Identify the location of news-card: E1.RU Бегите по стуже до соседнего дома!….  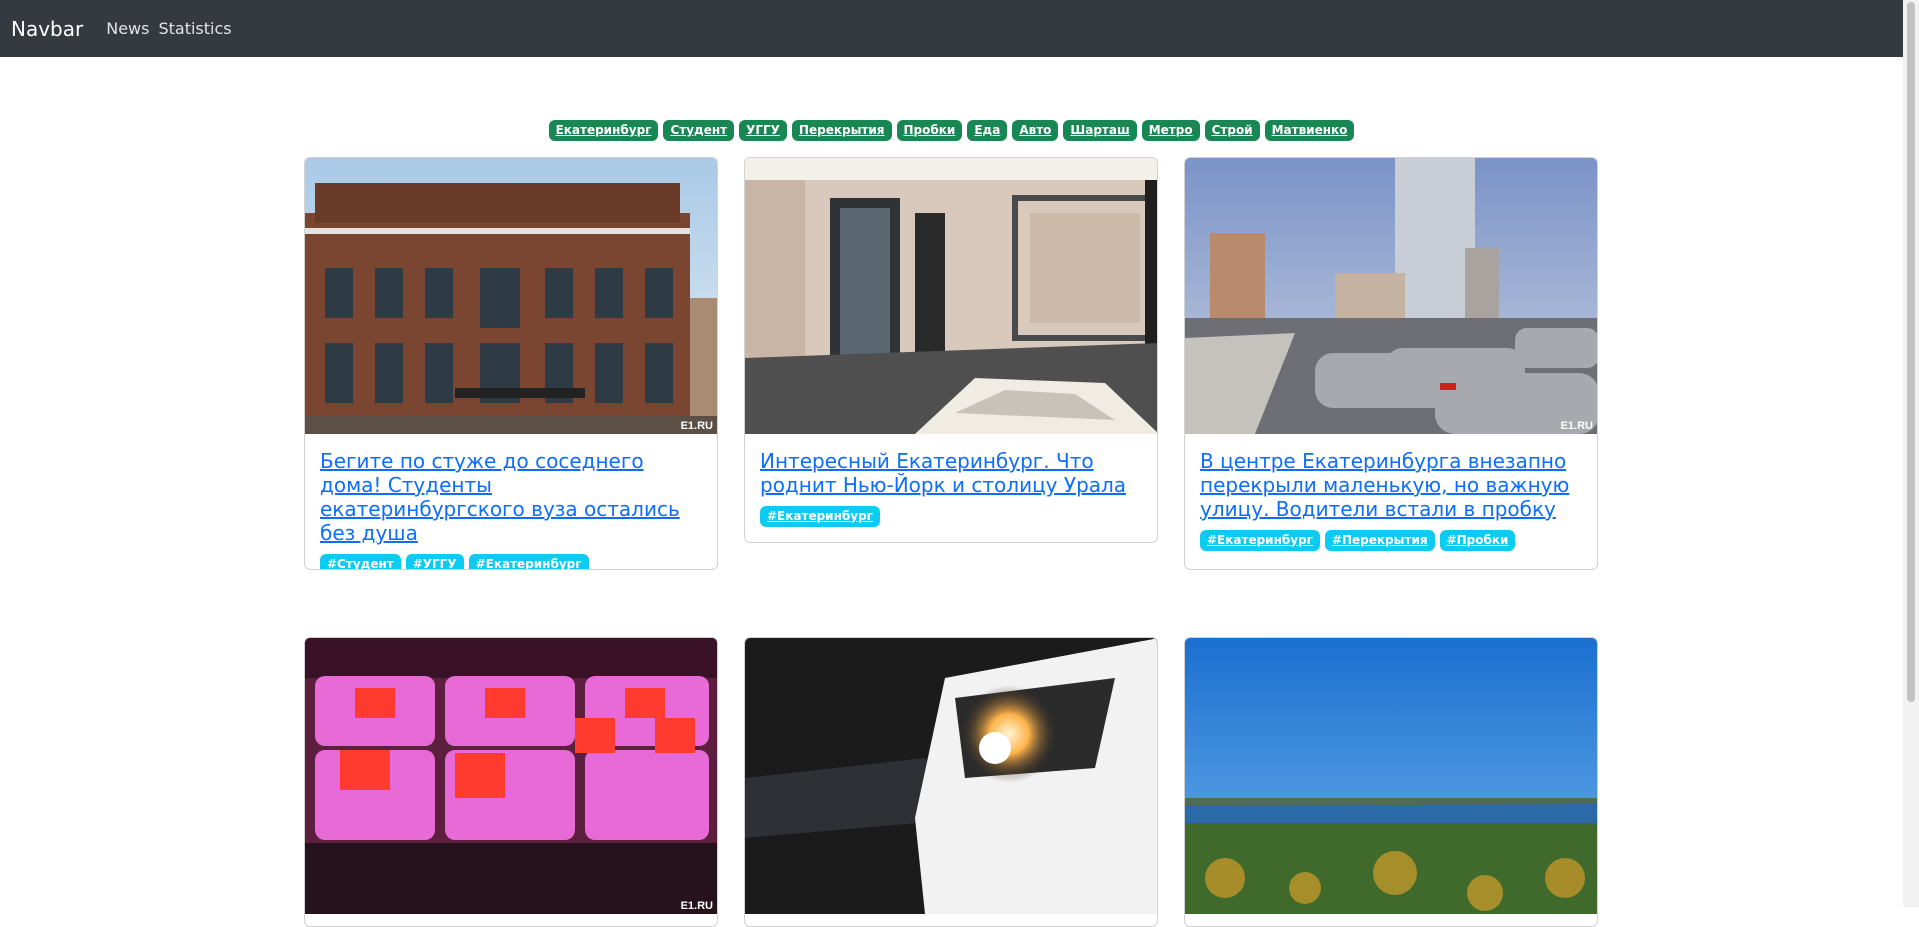
(511, 363).